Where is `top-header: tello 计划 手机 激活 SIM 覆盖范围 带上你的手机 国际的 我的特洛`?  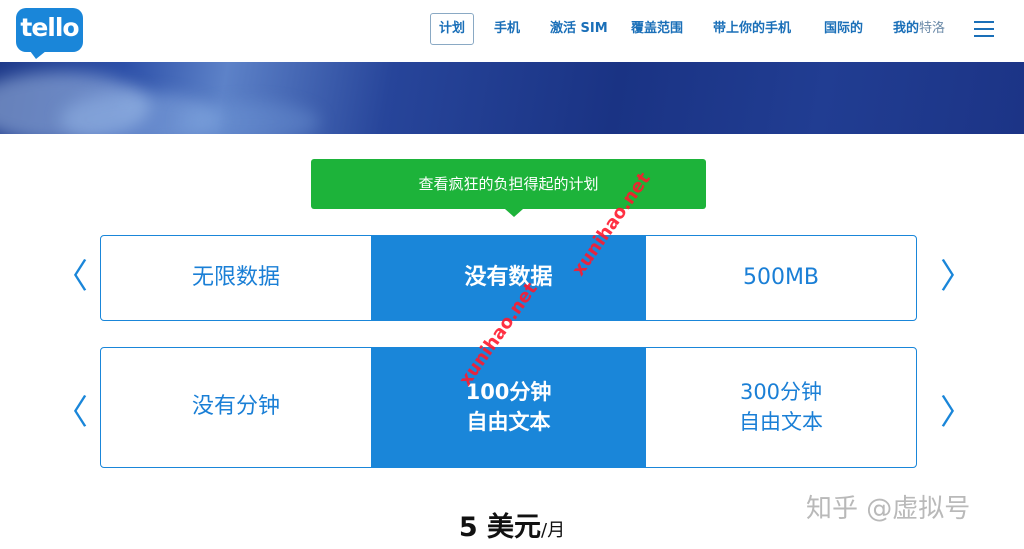 top-header: tello 计划 手机 激活 SIM 覆盖范围 带上你的手机 国际的 我的特洛 is located at coordinates (512, 31).